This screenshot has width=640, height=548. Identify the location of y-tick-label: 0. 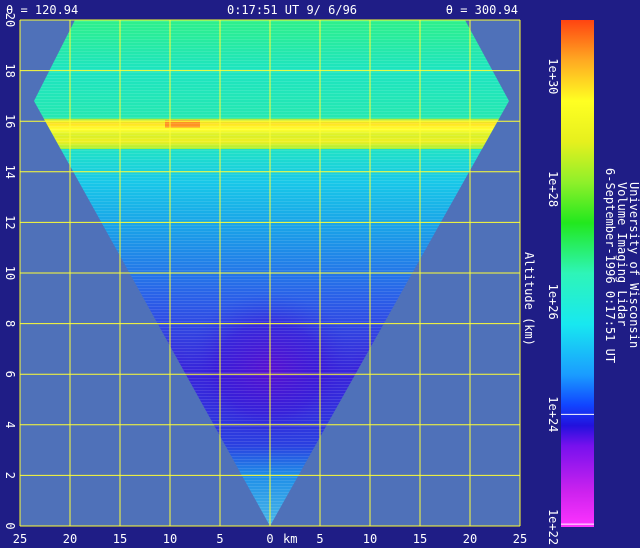
(10, 525).